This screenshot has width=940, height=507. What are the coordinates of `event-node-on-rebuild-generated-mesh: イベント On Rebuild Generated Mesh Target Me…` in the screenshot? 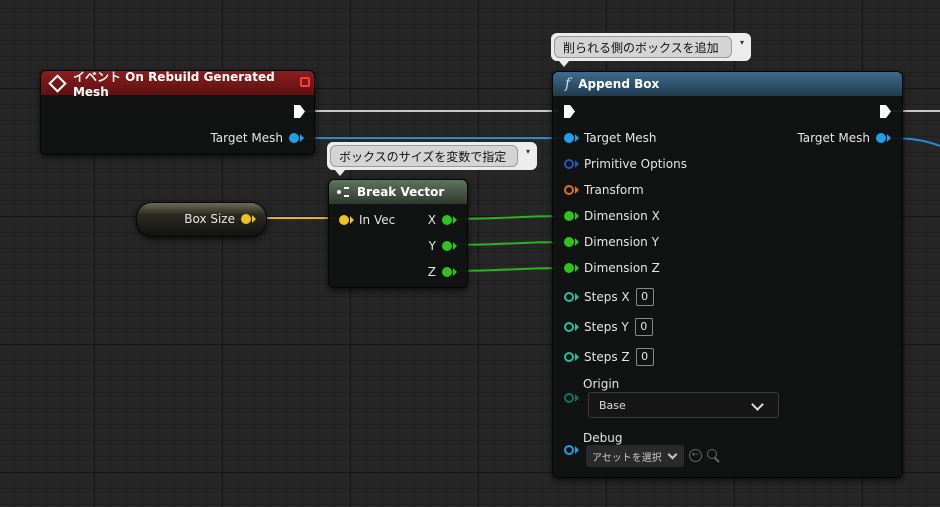 It's located at (177, 112).